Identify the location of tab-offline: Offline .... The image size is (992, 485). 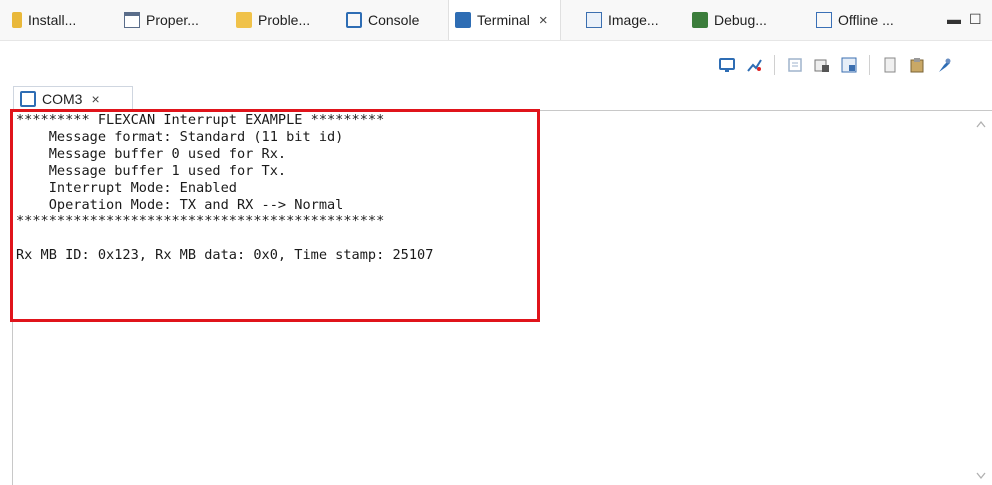
(855, 20).